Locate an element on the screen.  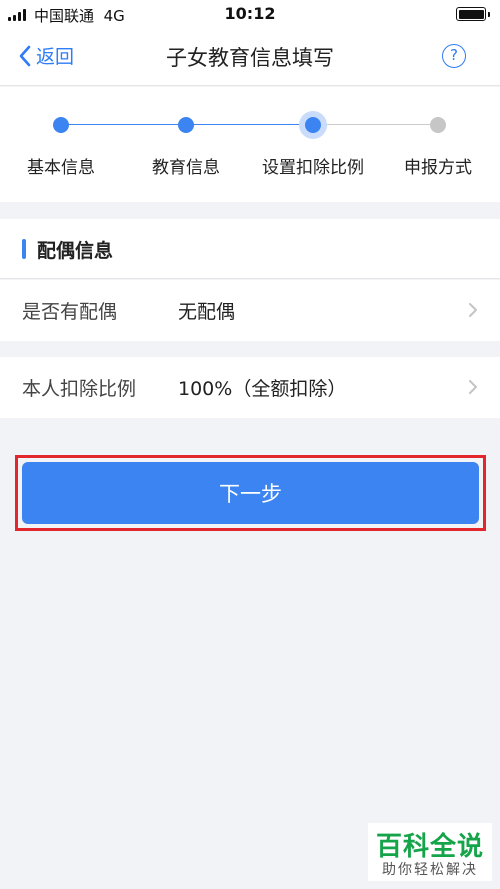
nav-bar: 返回 子女教育信息填写 ? is located at coordinates (250, 57).